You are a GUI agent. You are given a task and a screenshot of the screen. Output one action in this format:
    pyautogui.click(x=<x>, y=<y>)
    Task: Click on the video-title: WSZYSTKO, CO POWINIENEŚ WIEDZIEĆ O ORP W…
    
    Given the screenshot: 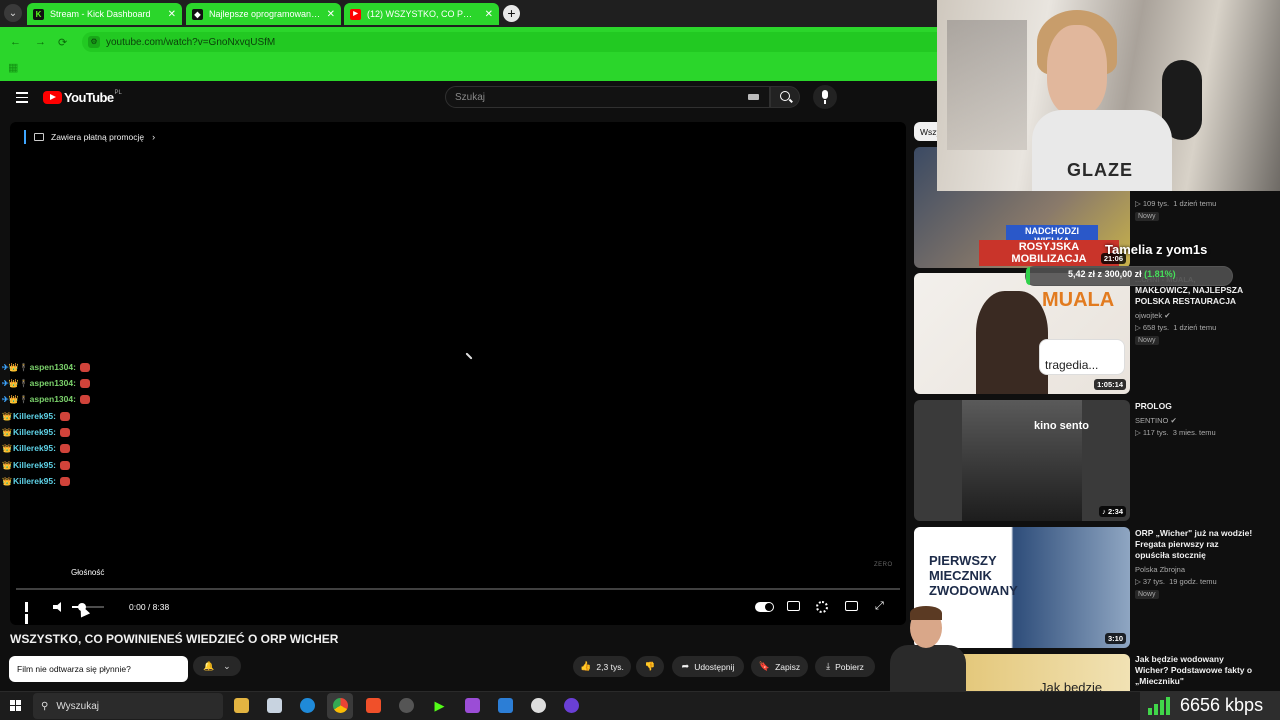 What is the action you would take?
    pyautogui.click(x=174, y=639)
    